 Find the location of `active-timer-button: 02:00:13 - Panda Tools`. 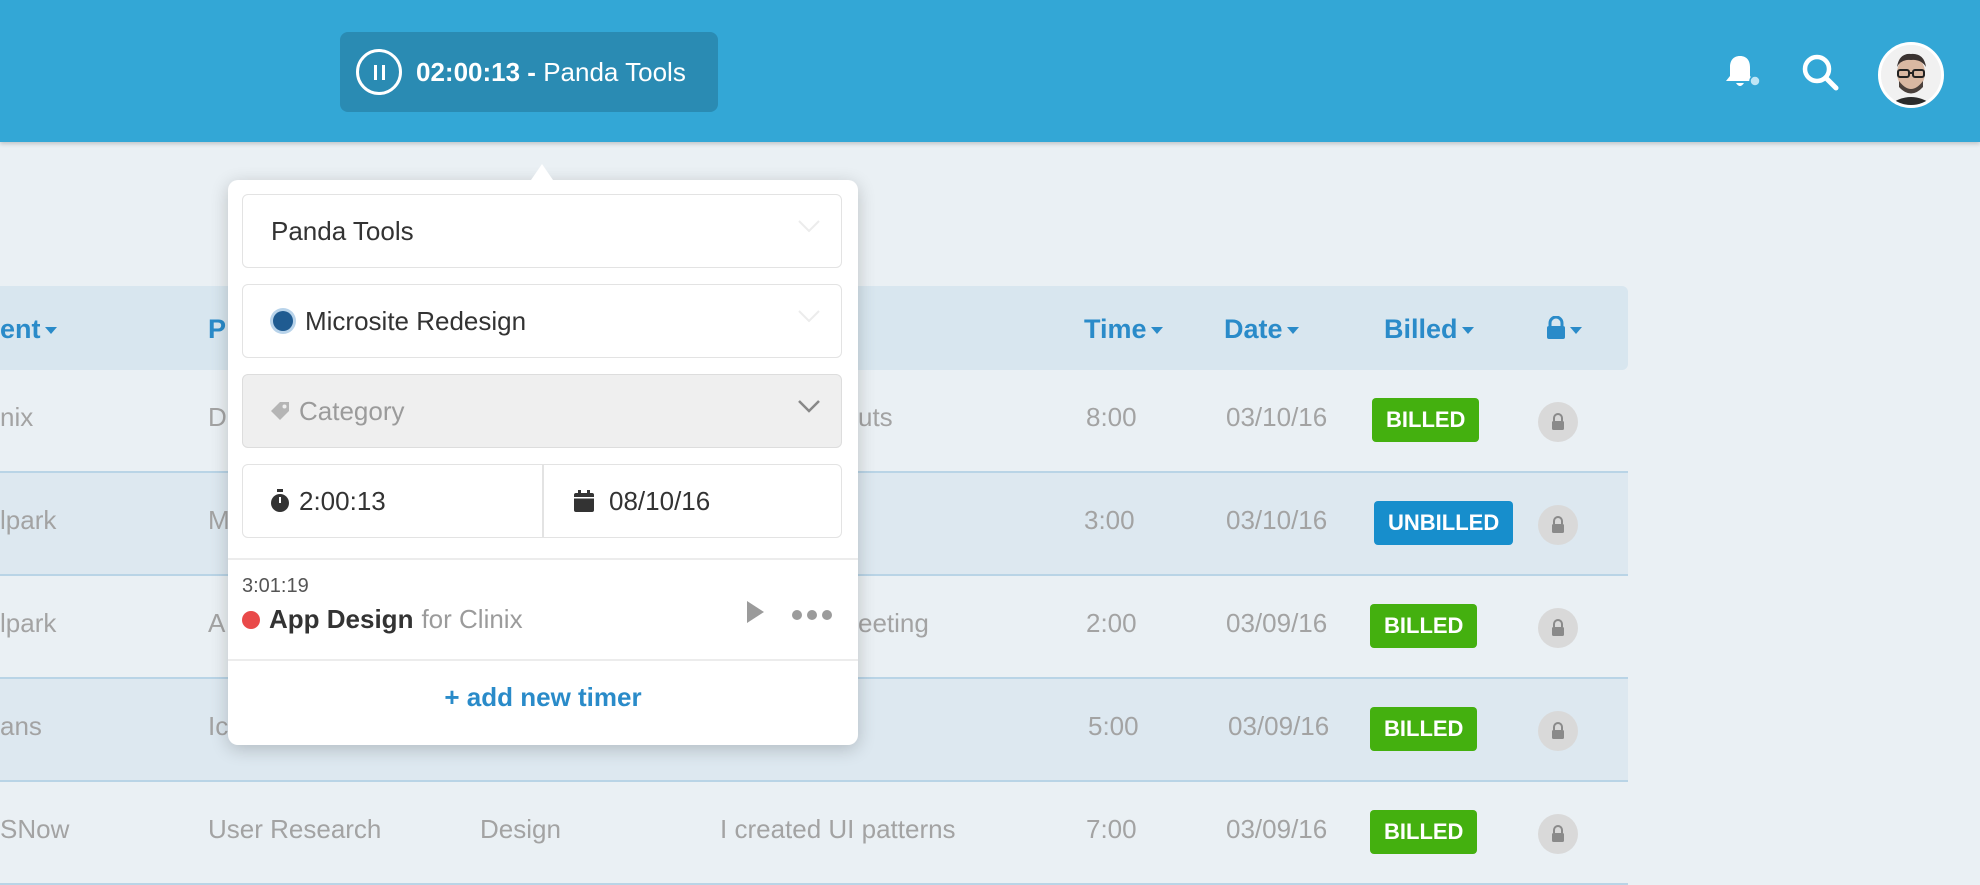

active-timer-button: 02:00:13 - Panda Tools is located at coordinates (529, 72).